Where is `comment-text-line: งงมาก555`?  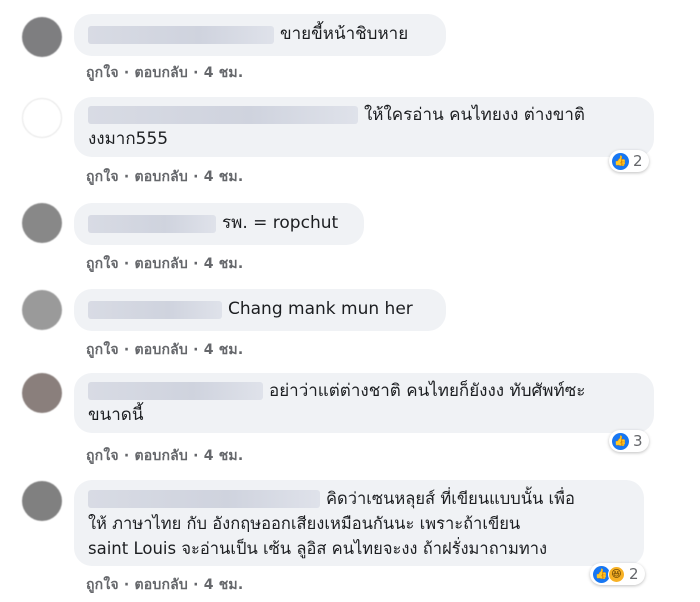 comment-text-line: งงมาก555 is located at coordinates (128, 139).